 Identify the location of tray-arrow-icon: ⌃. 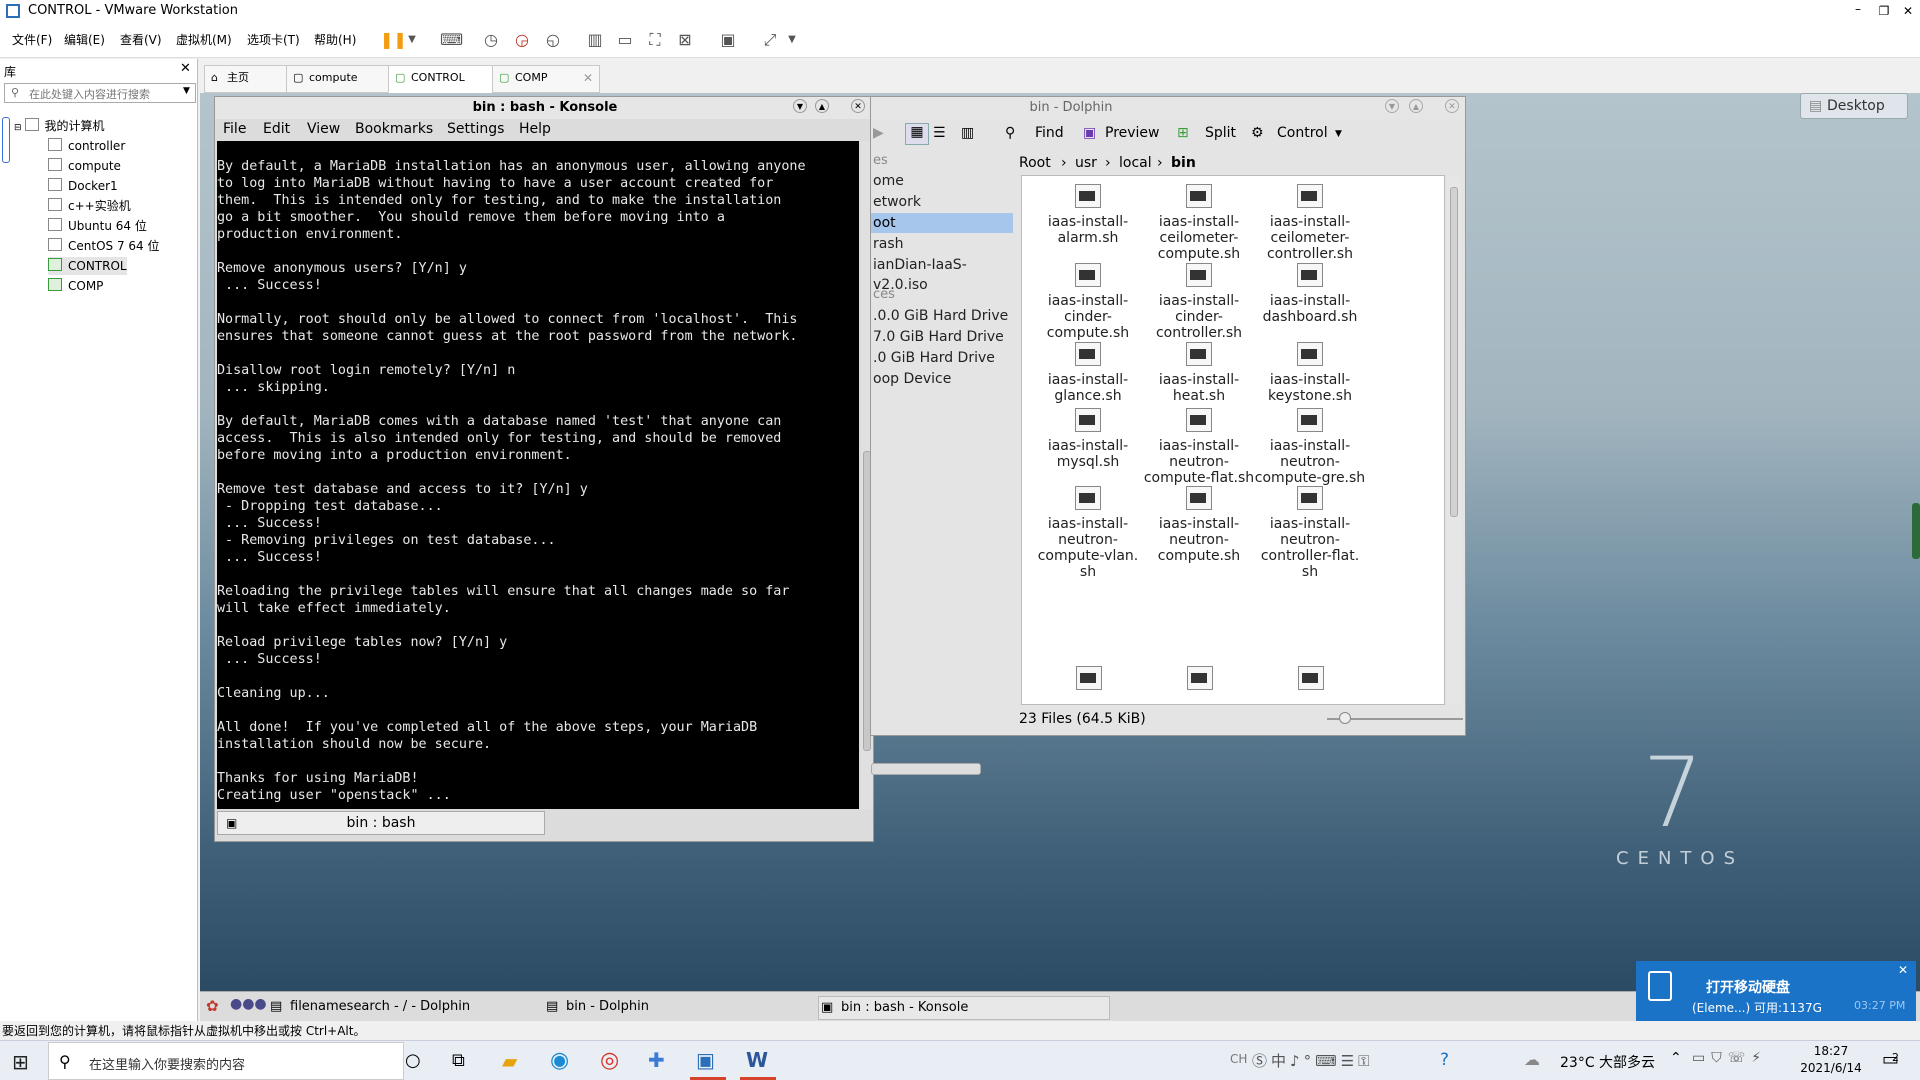
(1676, 1058).